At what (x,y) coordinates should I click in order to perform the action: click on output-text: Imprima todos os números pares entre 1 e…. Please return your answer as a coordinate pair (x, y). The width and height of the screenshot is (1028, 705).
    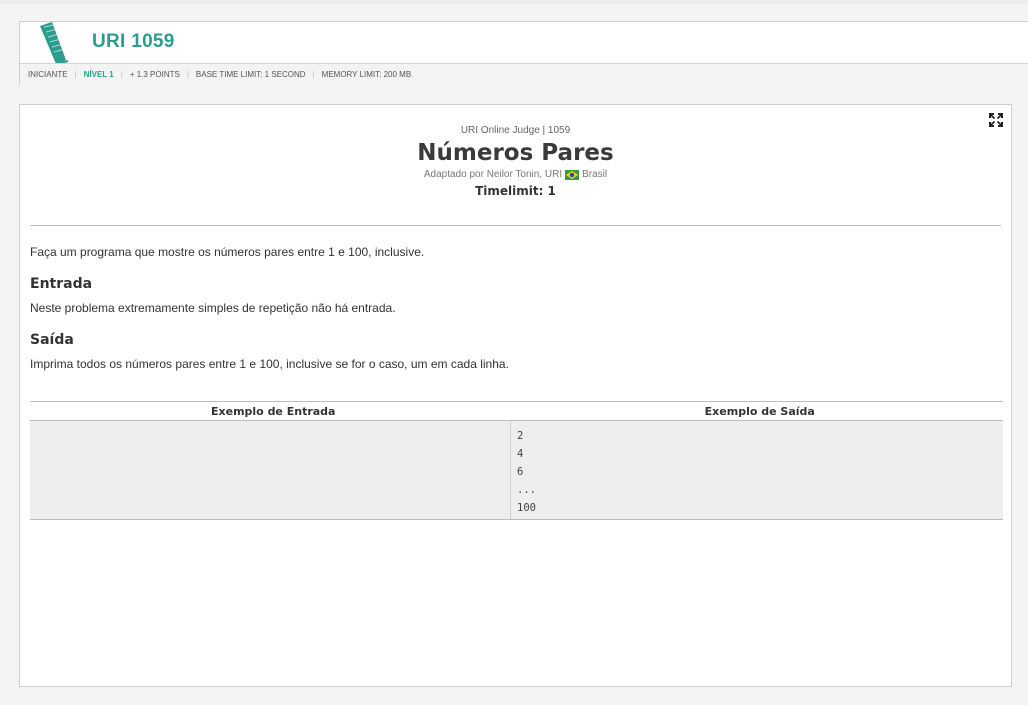
    Looking at the image, I should click on (269, 364).